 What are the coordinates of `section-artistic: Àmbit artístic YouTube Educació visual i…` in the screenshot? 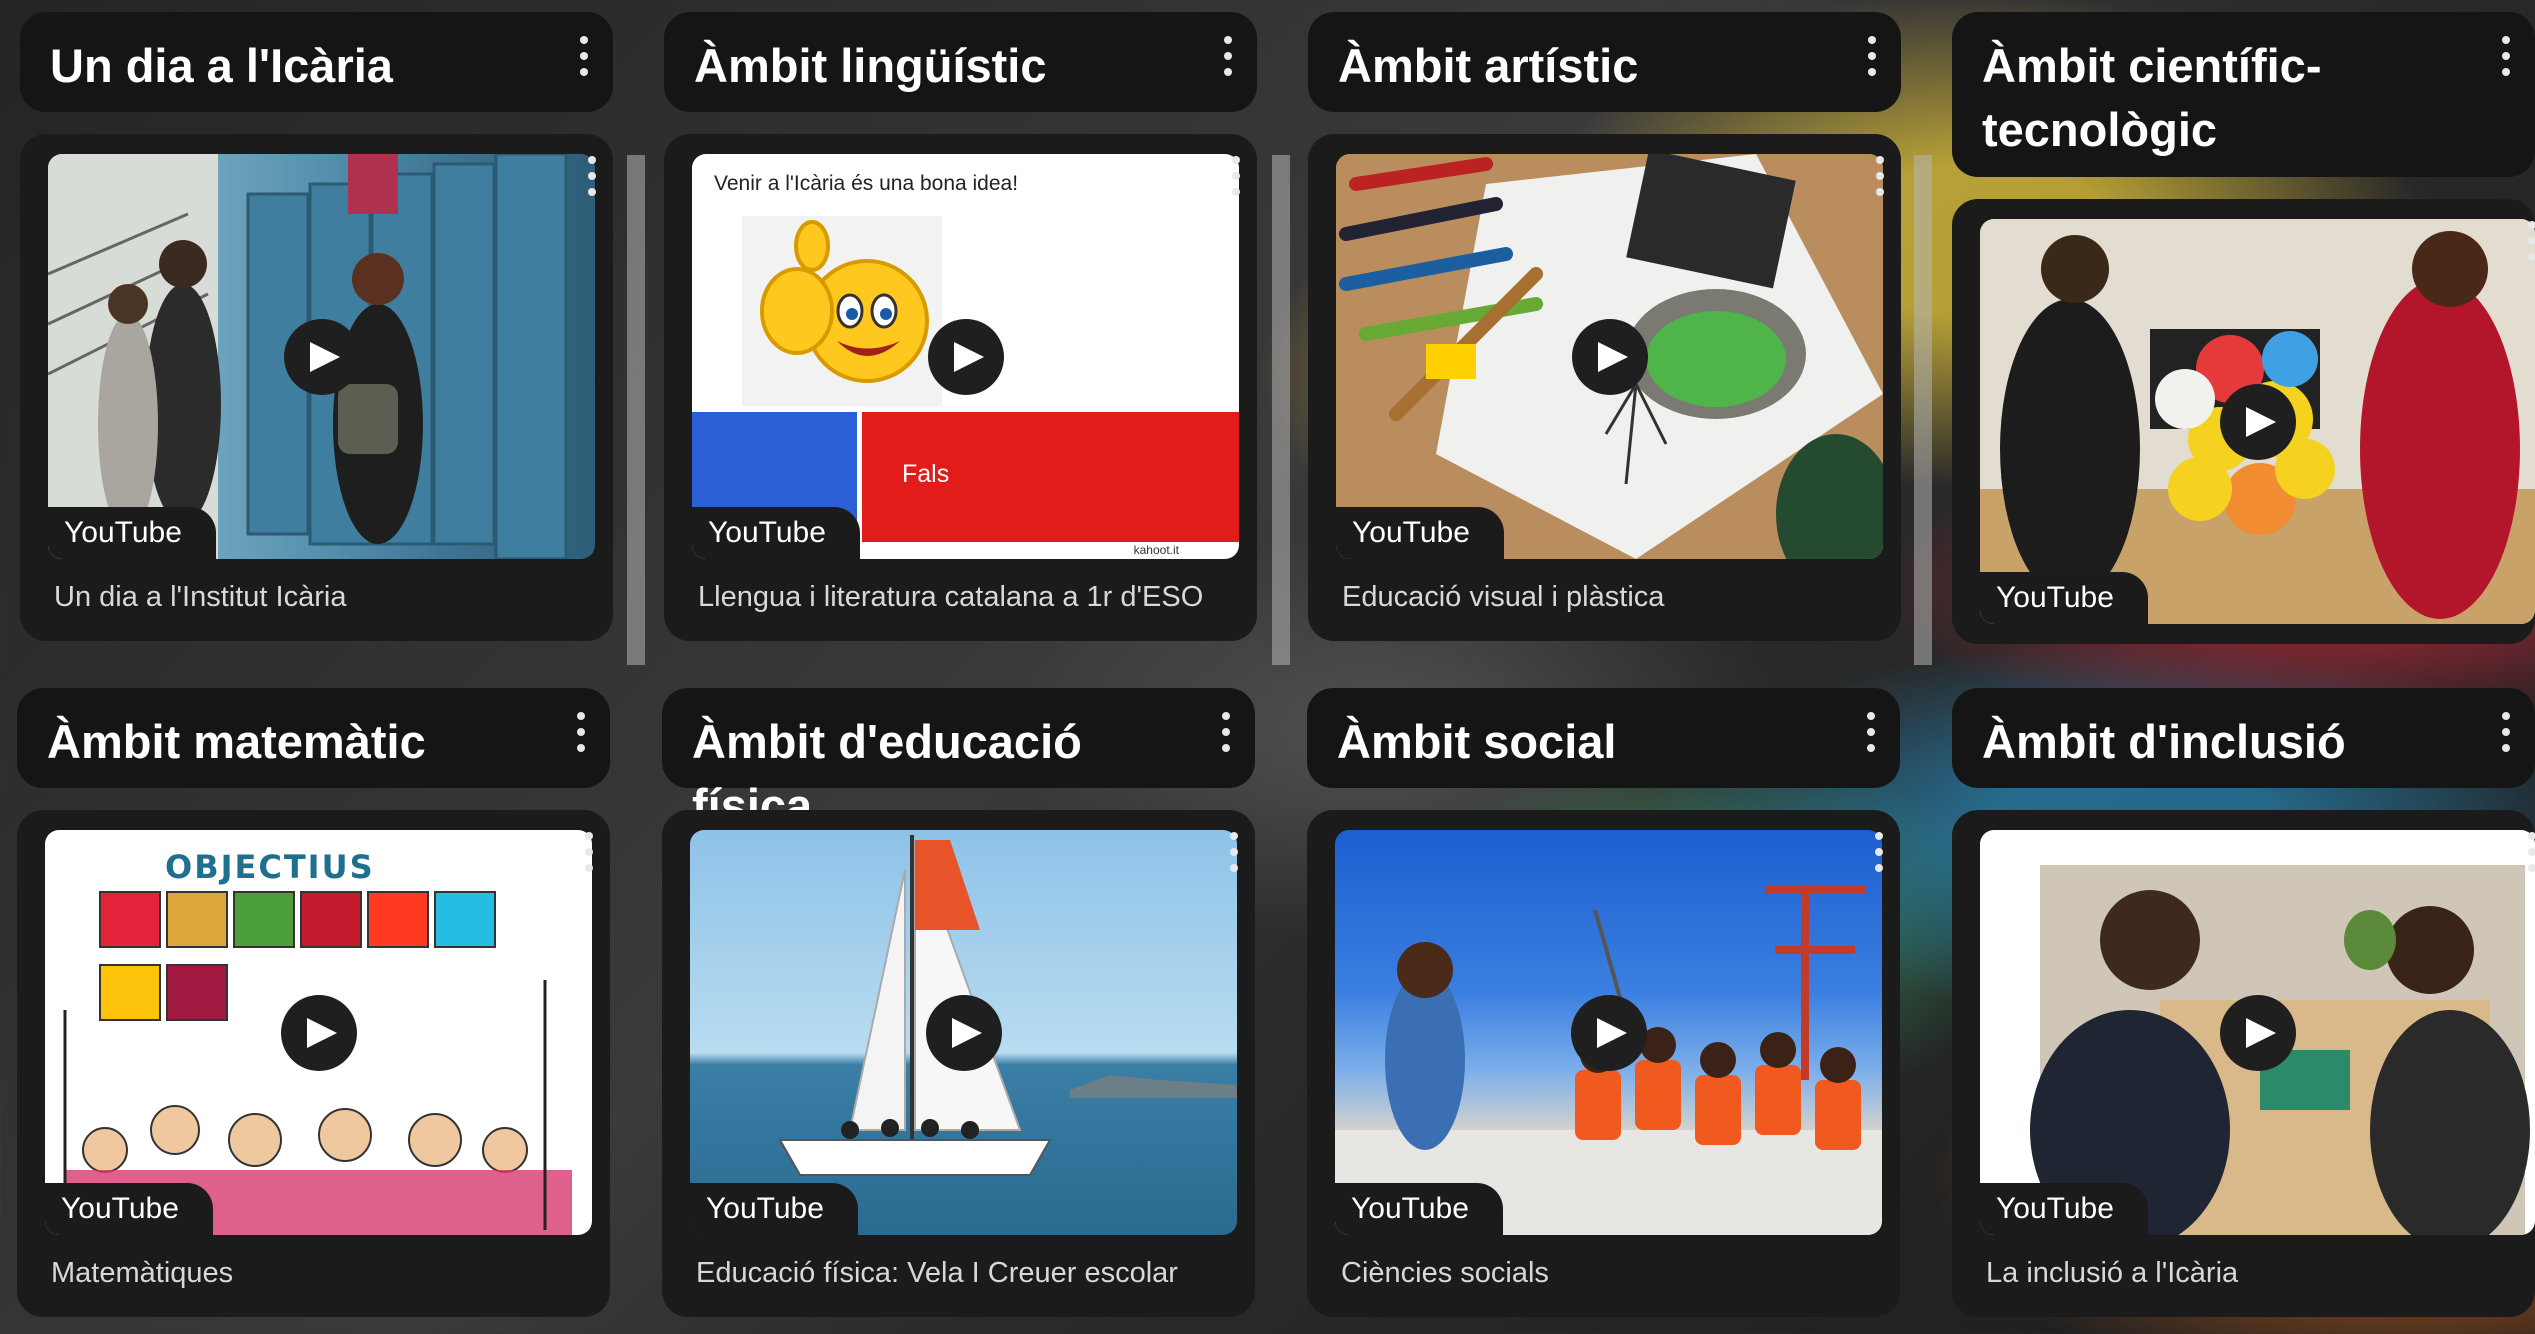 It's located at (1604, 326).